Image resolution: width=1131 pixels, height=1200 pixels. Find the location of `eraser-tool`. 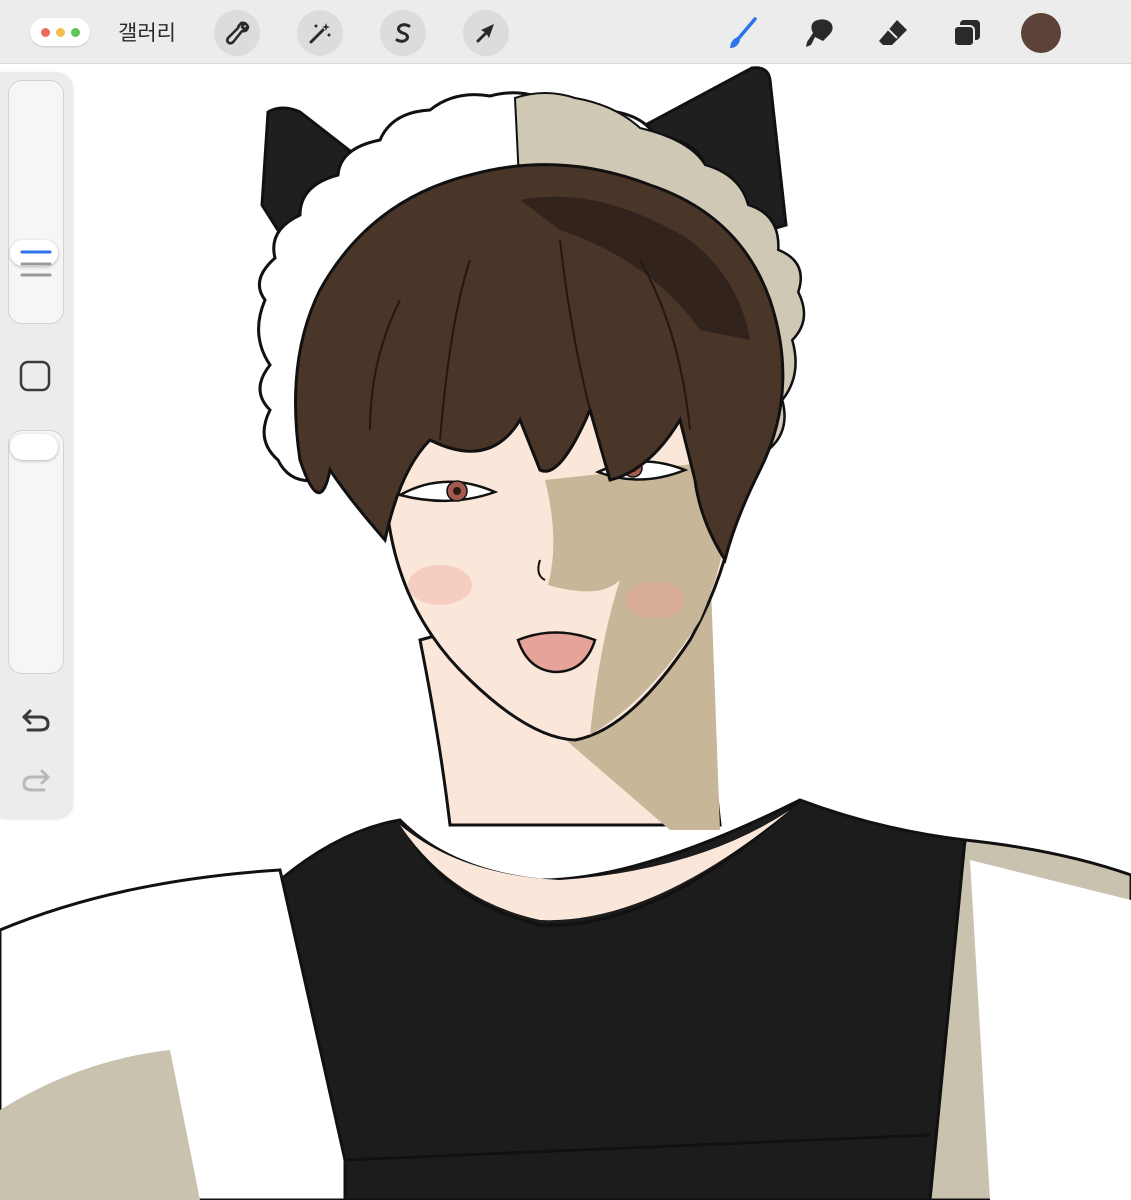

eraser-tool is located at coordinates (893, 33).